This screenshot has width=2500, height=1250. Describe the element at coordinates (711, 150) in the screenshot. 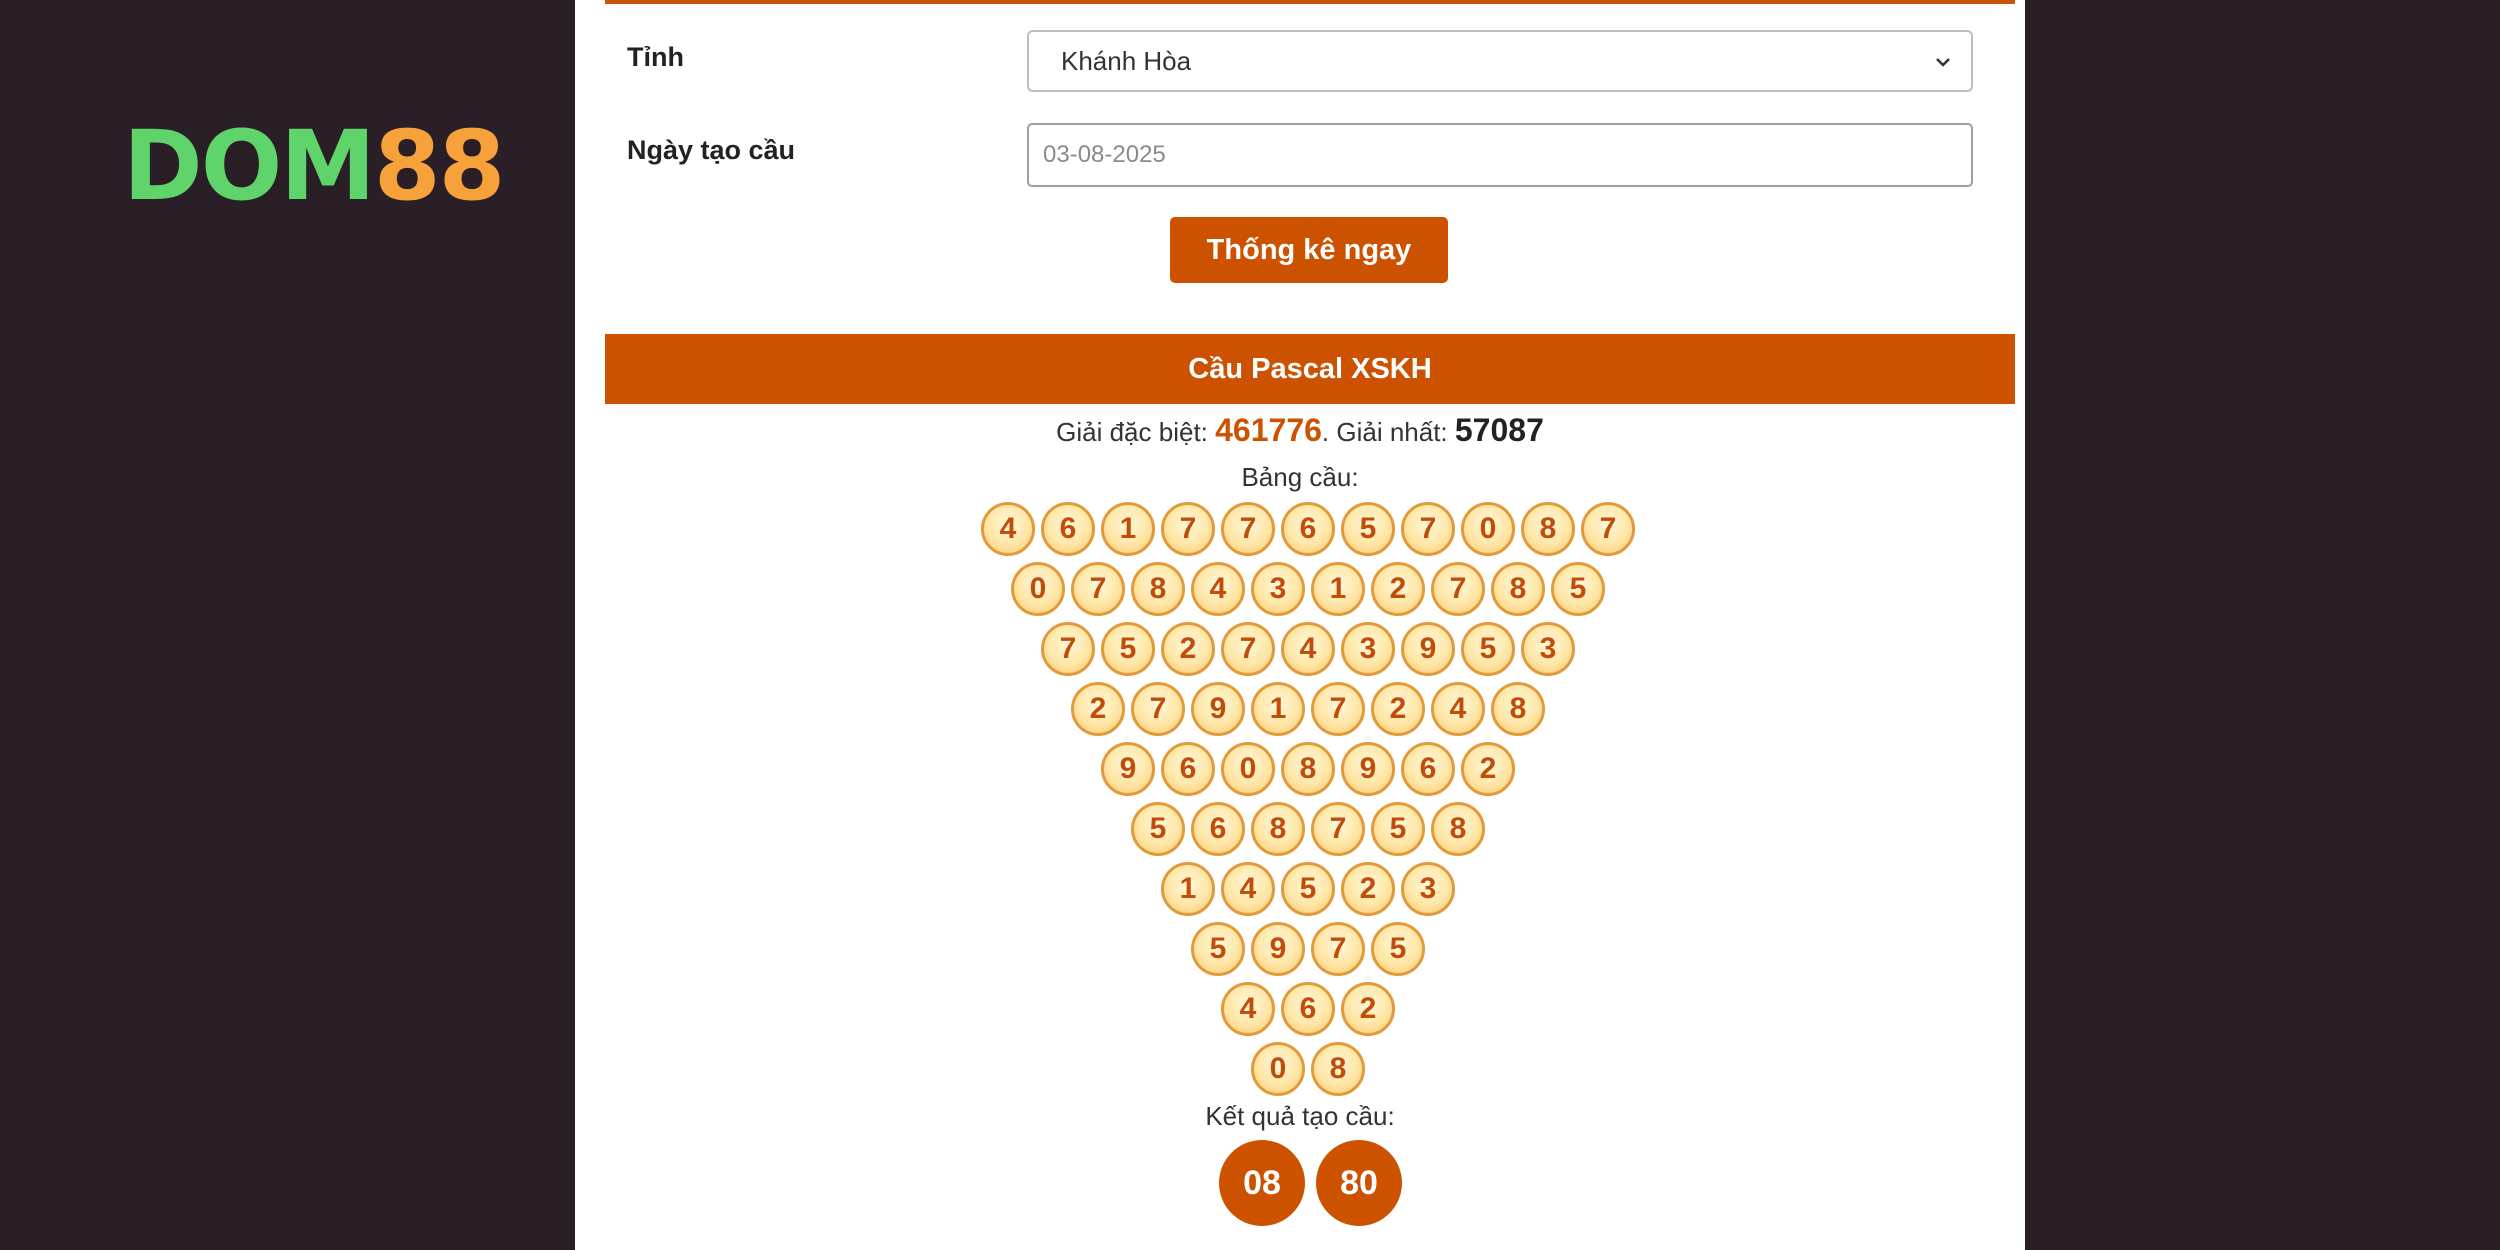

I see `date-label: Ngày tạo cầu` at that location.